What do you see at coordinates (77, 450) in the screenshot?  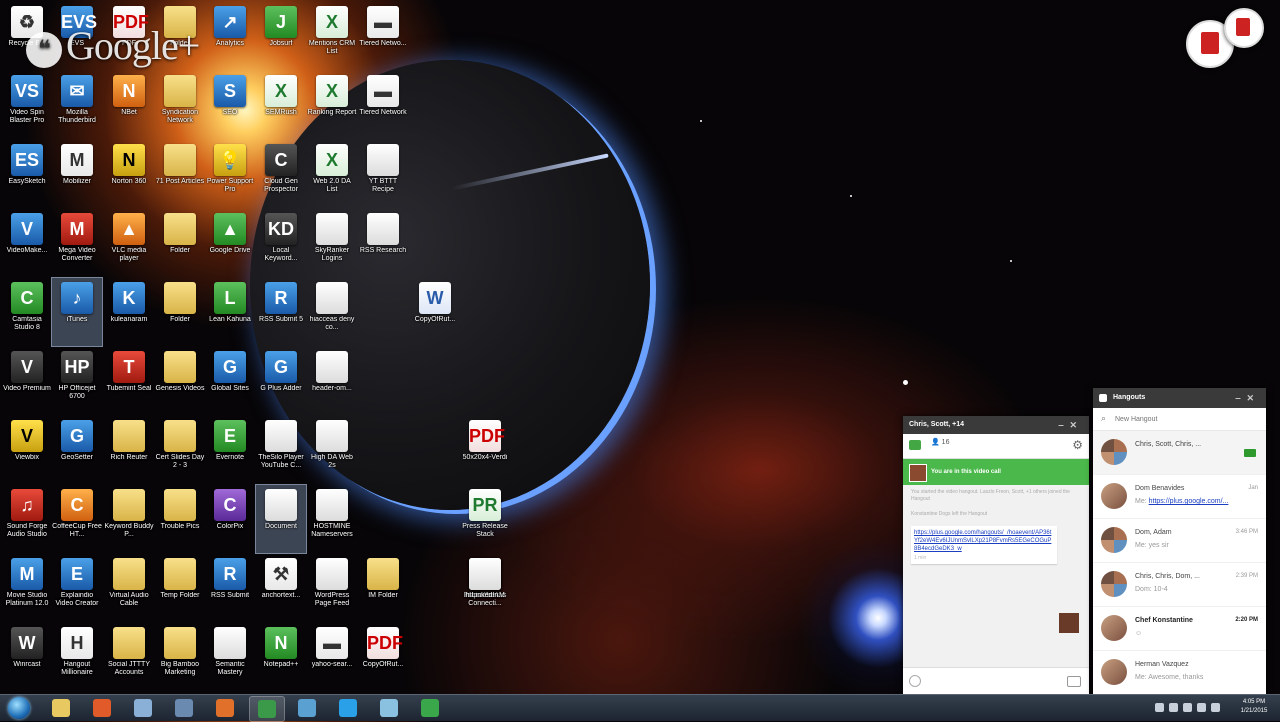 I see `desktop-icon: G GeoSetter` at bounding box center [77, 450].